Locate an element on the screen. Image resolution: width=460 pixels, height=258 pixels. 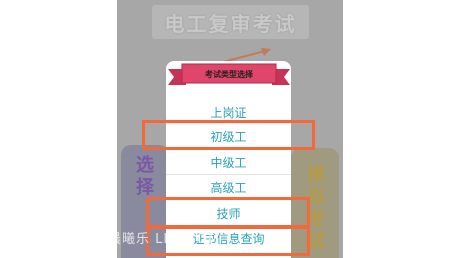
background-app-title: 电工复审考试 is located at coordinates (230, 22).